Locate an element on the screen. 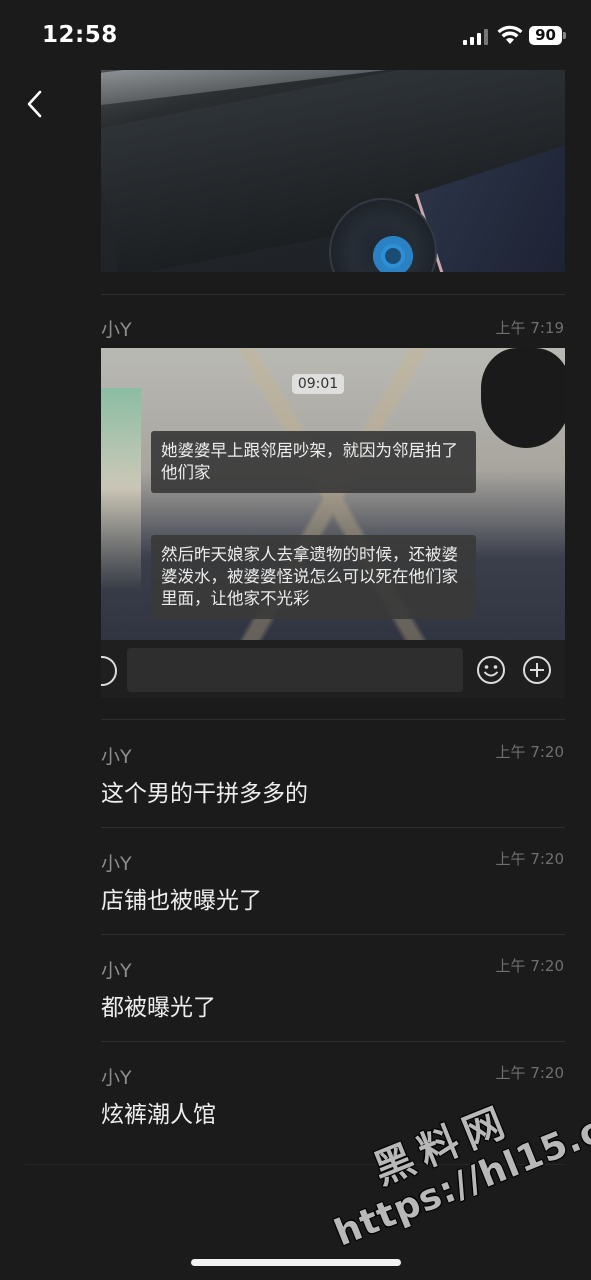 Image resolution: width=591 pixels, height=1280 pixels. photo-person is located at coordinates (523, 398).